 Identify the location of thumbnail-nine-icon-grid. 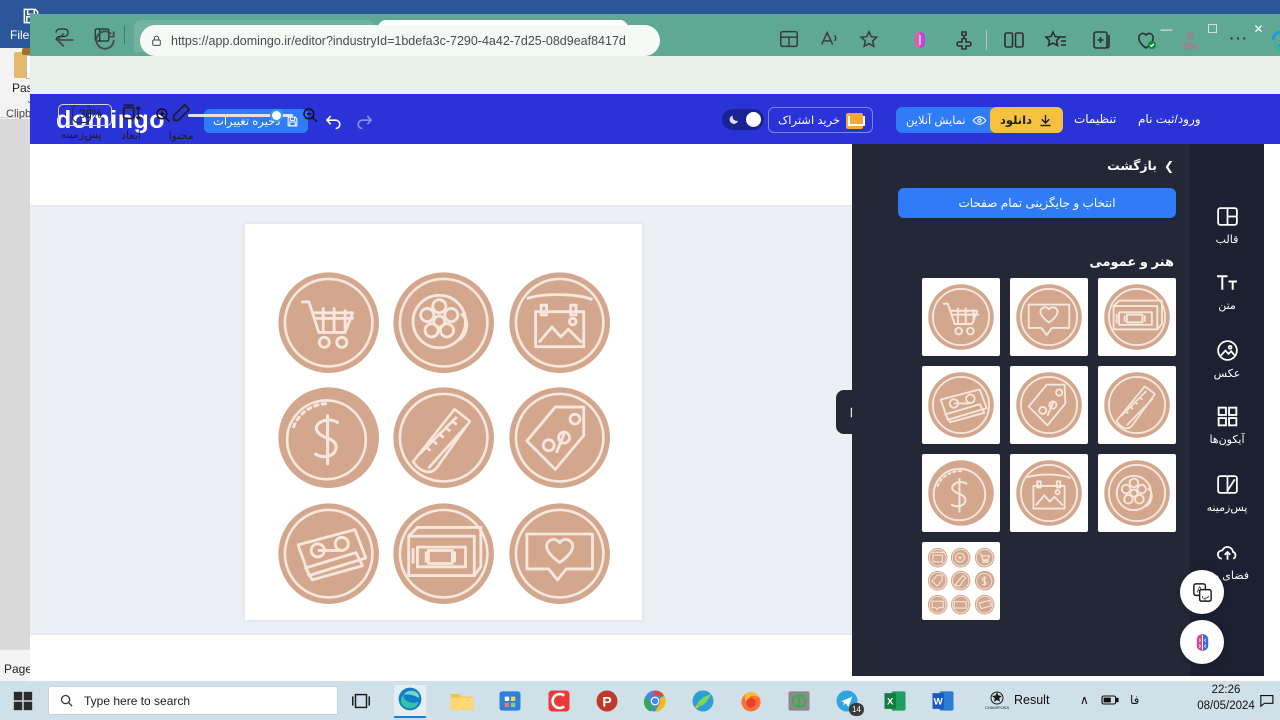
(961, 581).